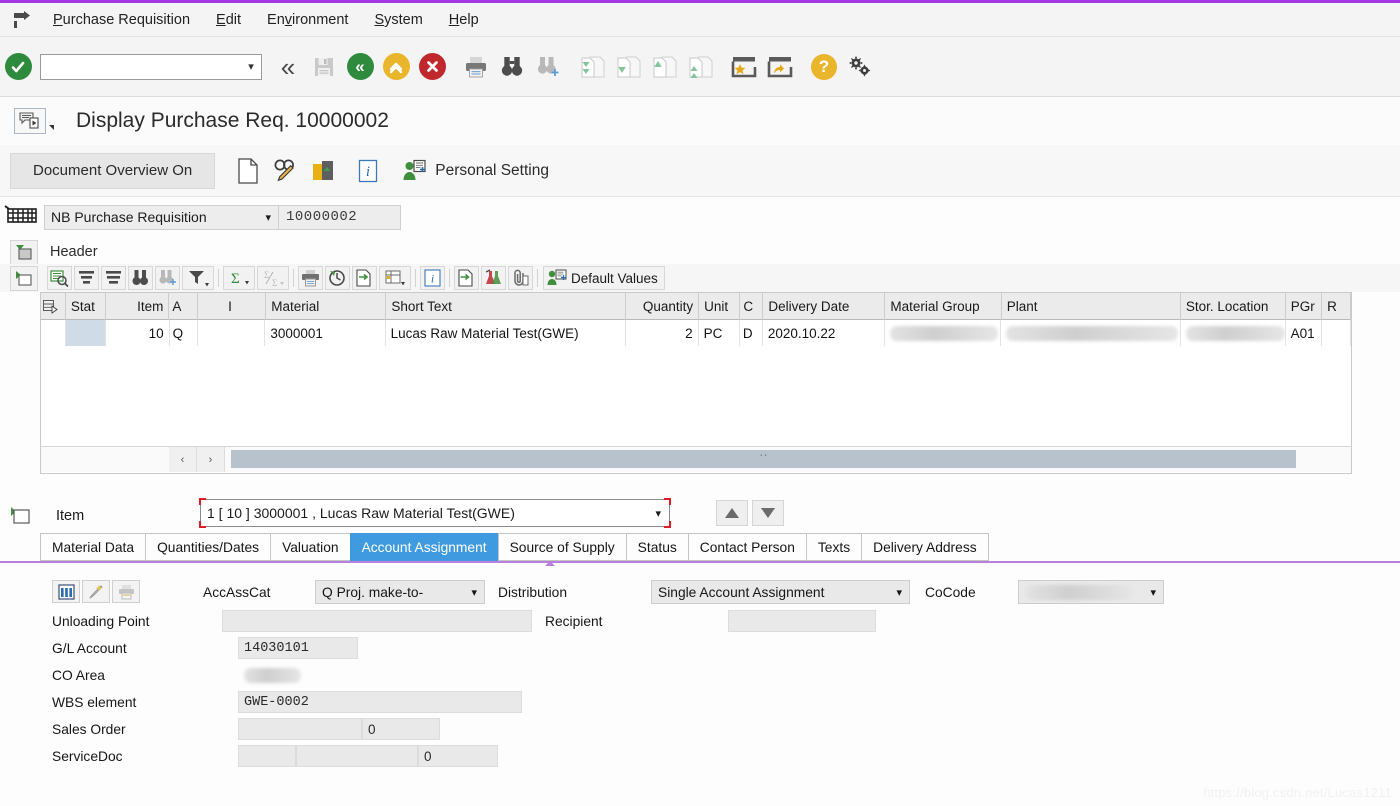 The height and width of the screenshot is (806, 1400). Describe the element at coordinates (592, 67) in the screenshot. I see `first-page-button` at that location.